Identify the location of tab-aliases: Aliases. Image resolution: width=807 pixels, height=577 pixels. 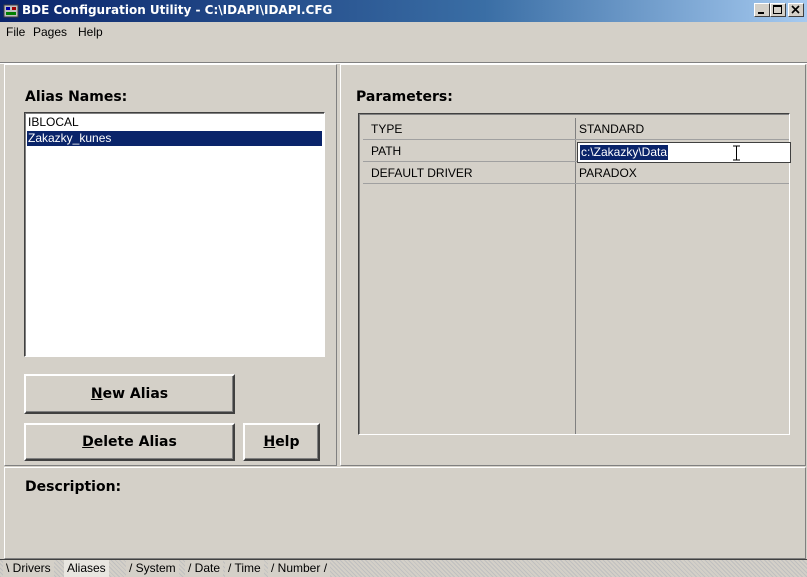
(86, 568).